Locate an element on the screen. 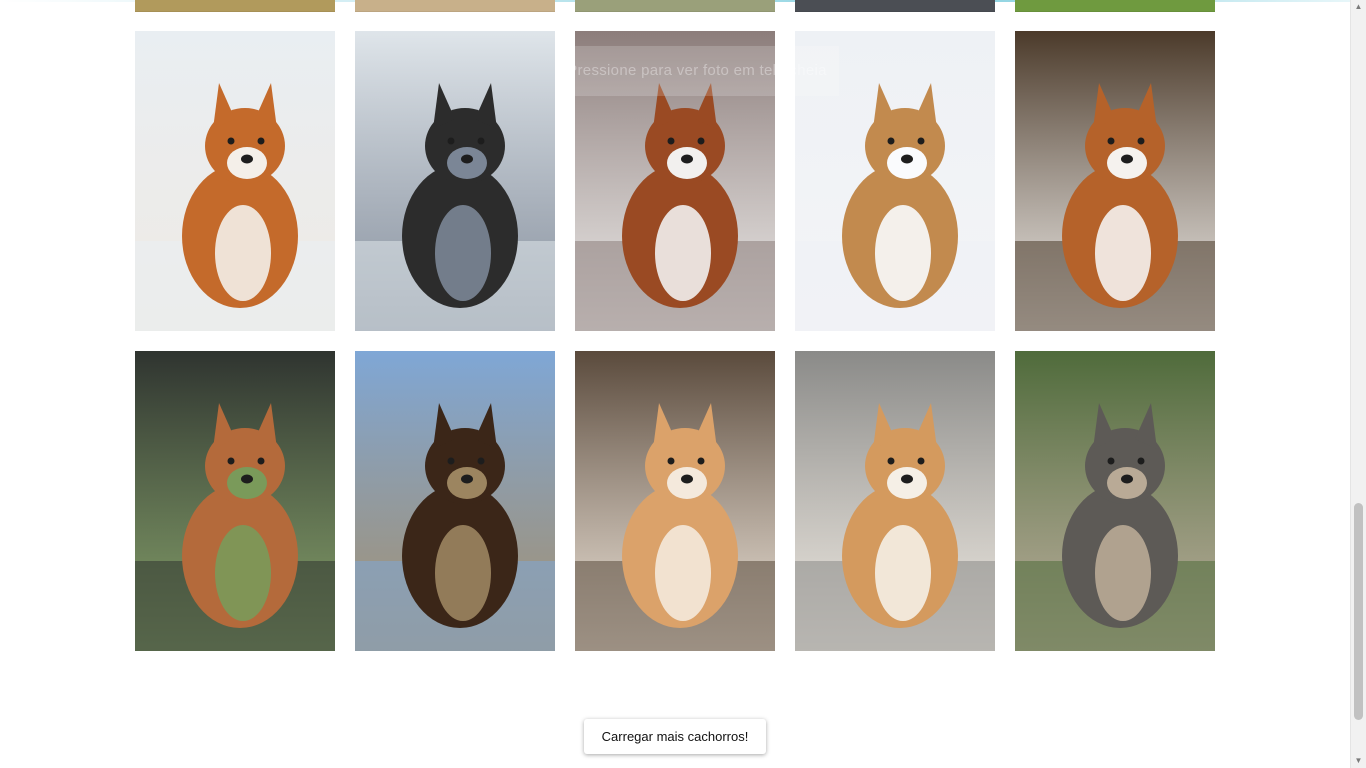 This screenshot has width=1366, height=768. siberian-husky-pair-photo-image is located at coordinates (235, 181).